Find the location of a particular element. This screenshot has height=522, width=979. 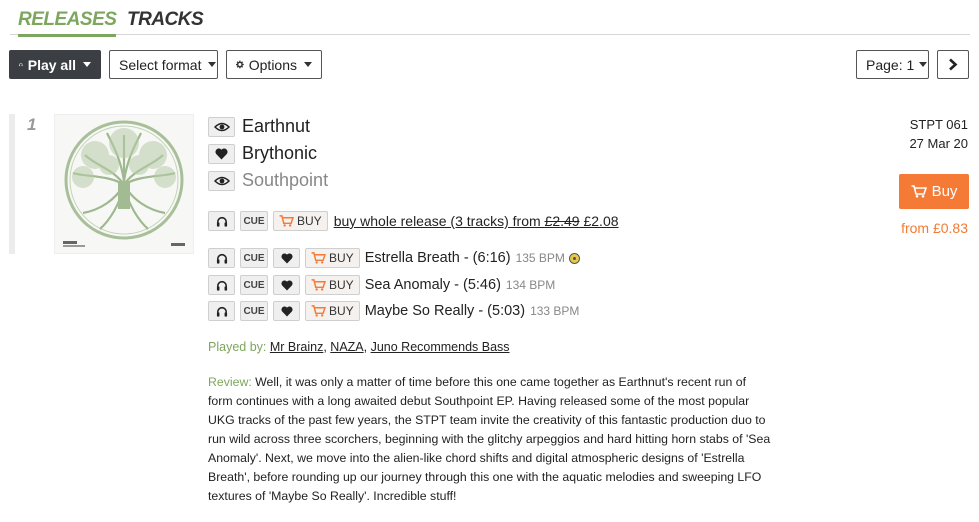

cue-release-button: CUE is located at coordinates (254, 221).